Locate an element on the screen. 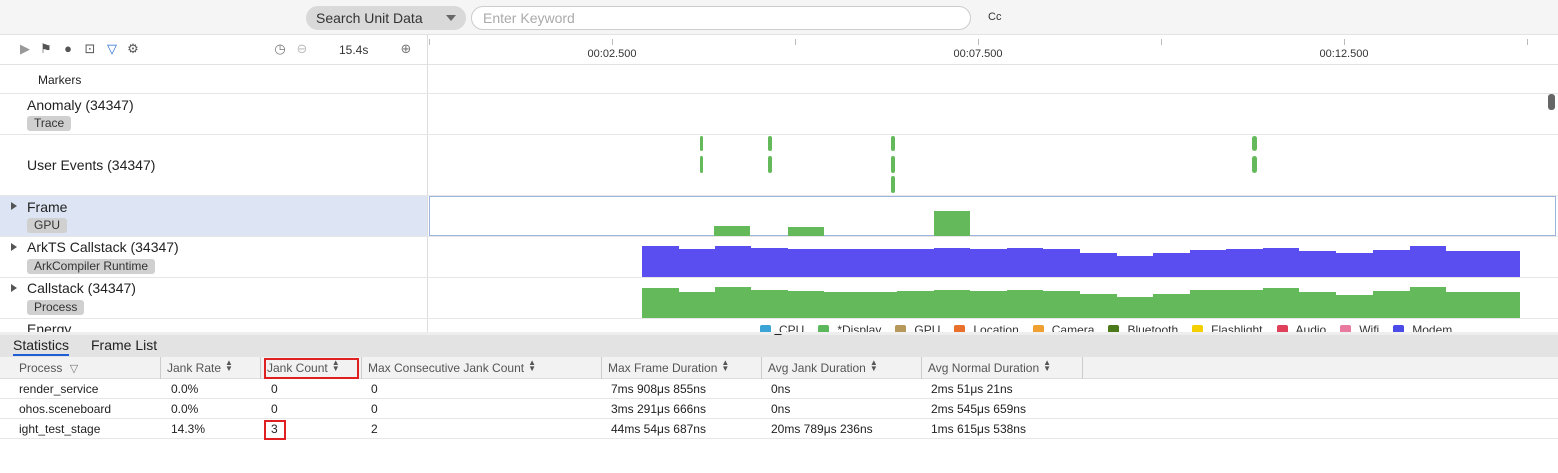 This screenshot has width=1558, height=473. column-header-label: Avg Normal Duration is located at coordinates (984, 368).